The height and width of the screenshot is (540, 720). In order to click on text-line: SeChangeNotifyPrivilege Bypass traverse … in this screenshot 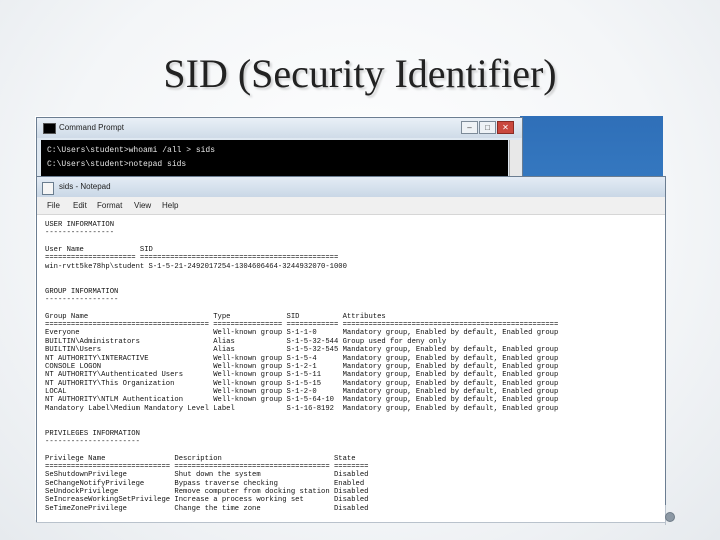, I will do `click(205, 483)`.